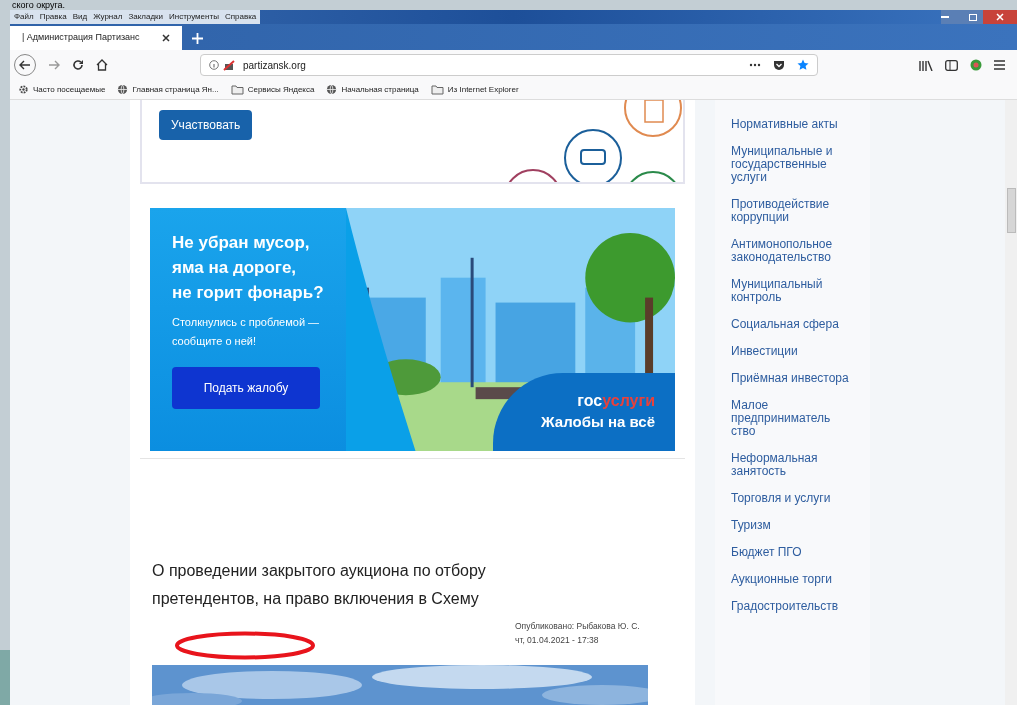 The width and height of the screenshot is (1017, 705). I want to click on address-bar: partizansk.org, so click(509, 65).